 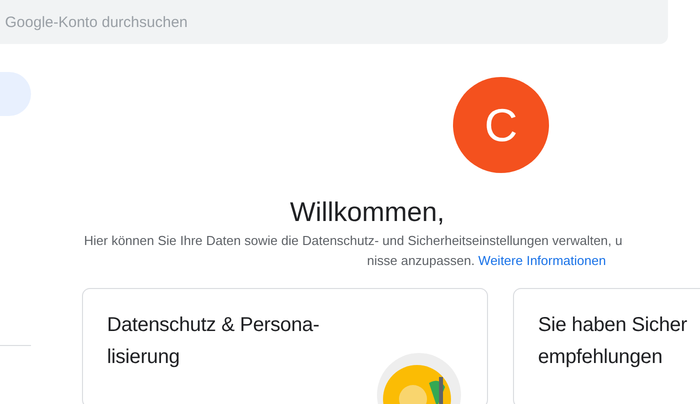 What do you see at coordinates (334, 22) in the screenshot?
I see `search-field: Google-Konto durchsuchen` at bounding box center [334, 22].